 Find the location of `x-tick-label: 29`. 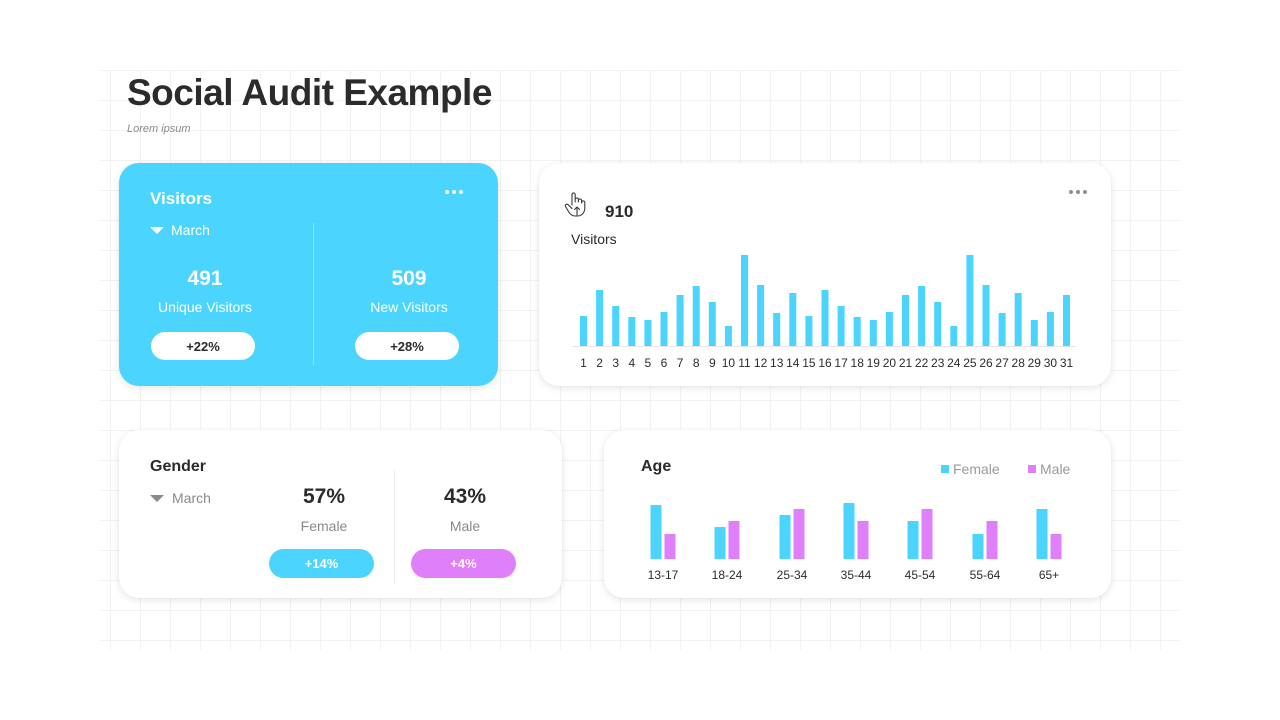

x-tick-label: 29 is located at coordinates (1035, 363).